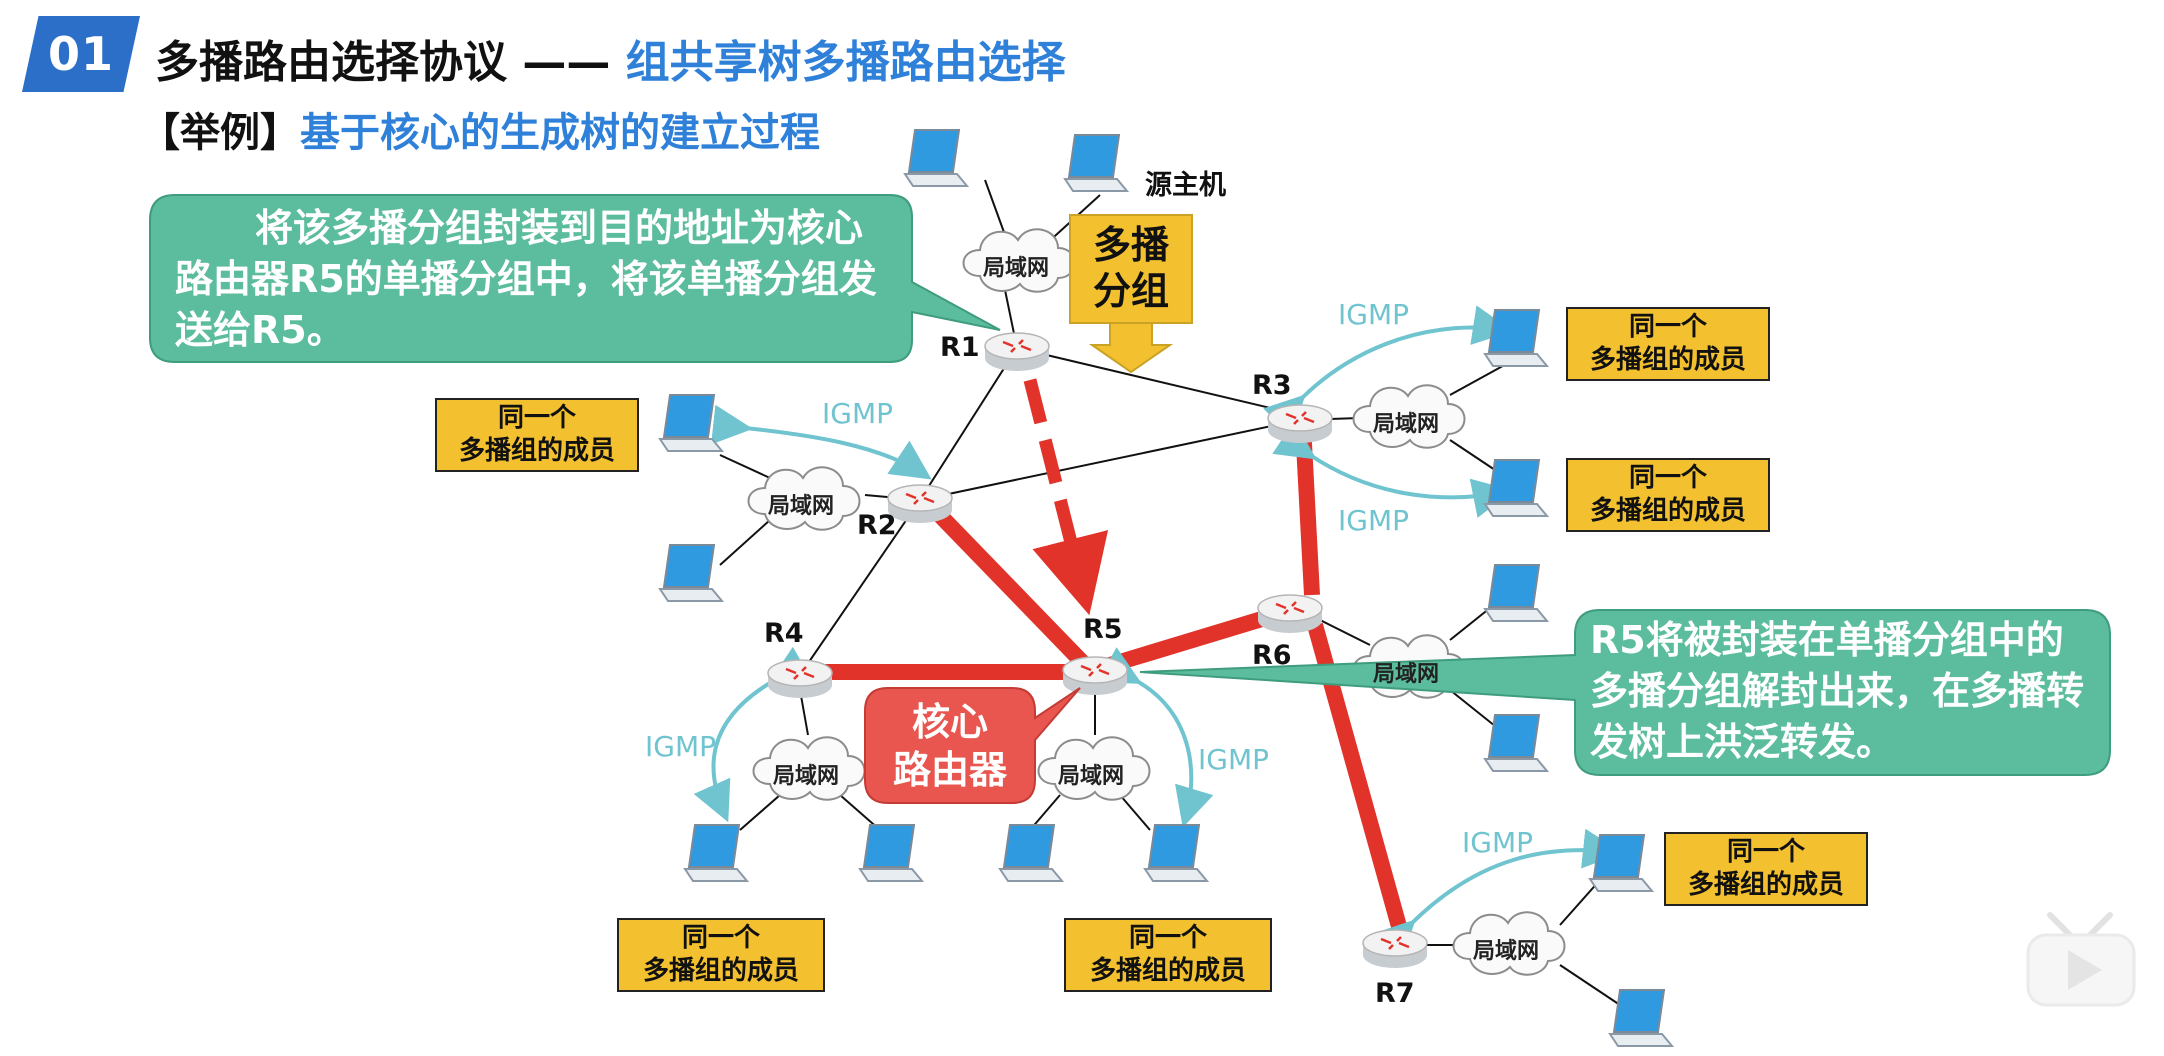  Describe the element at coordinates (877, 525) in the screenshot. I see `router-label-r2: R2` at that location.